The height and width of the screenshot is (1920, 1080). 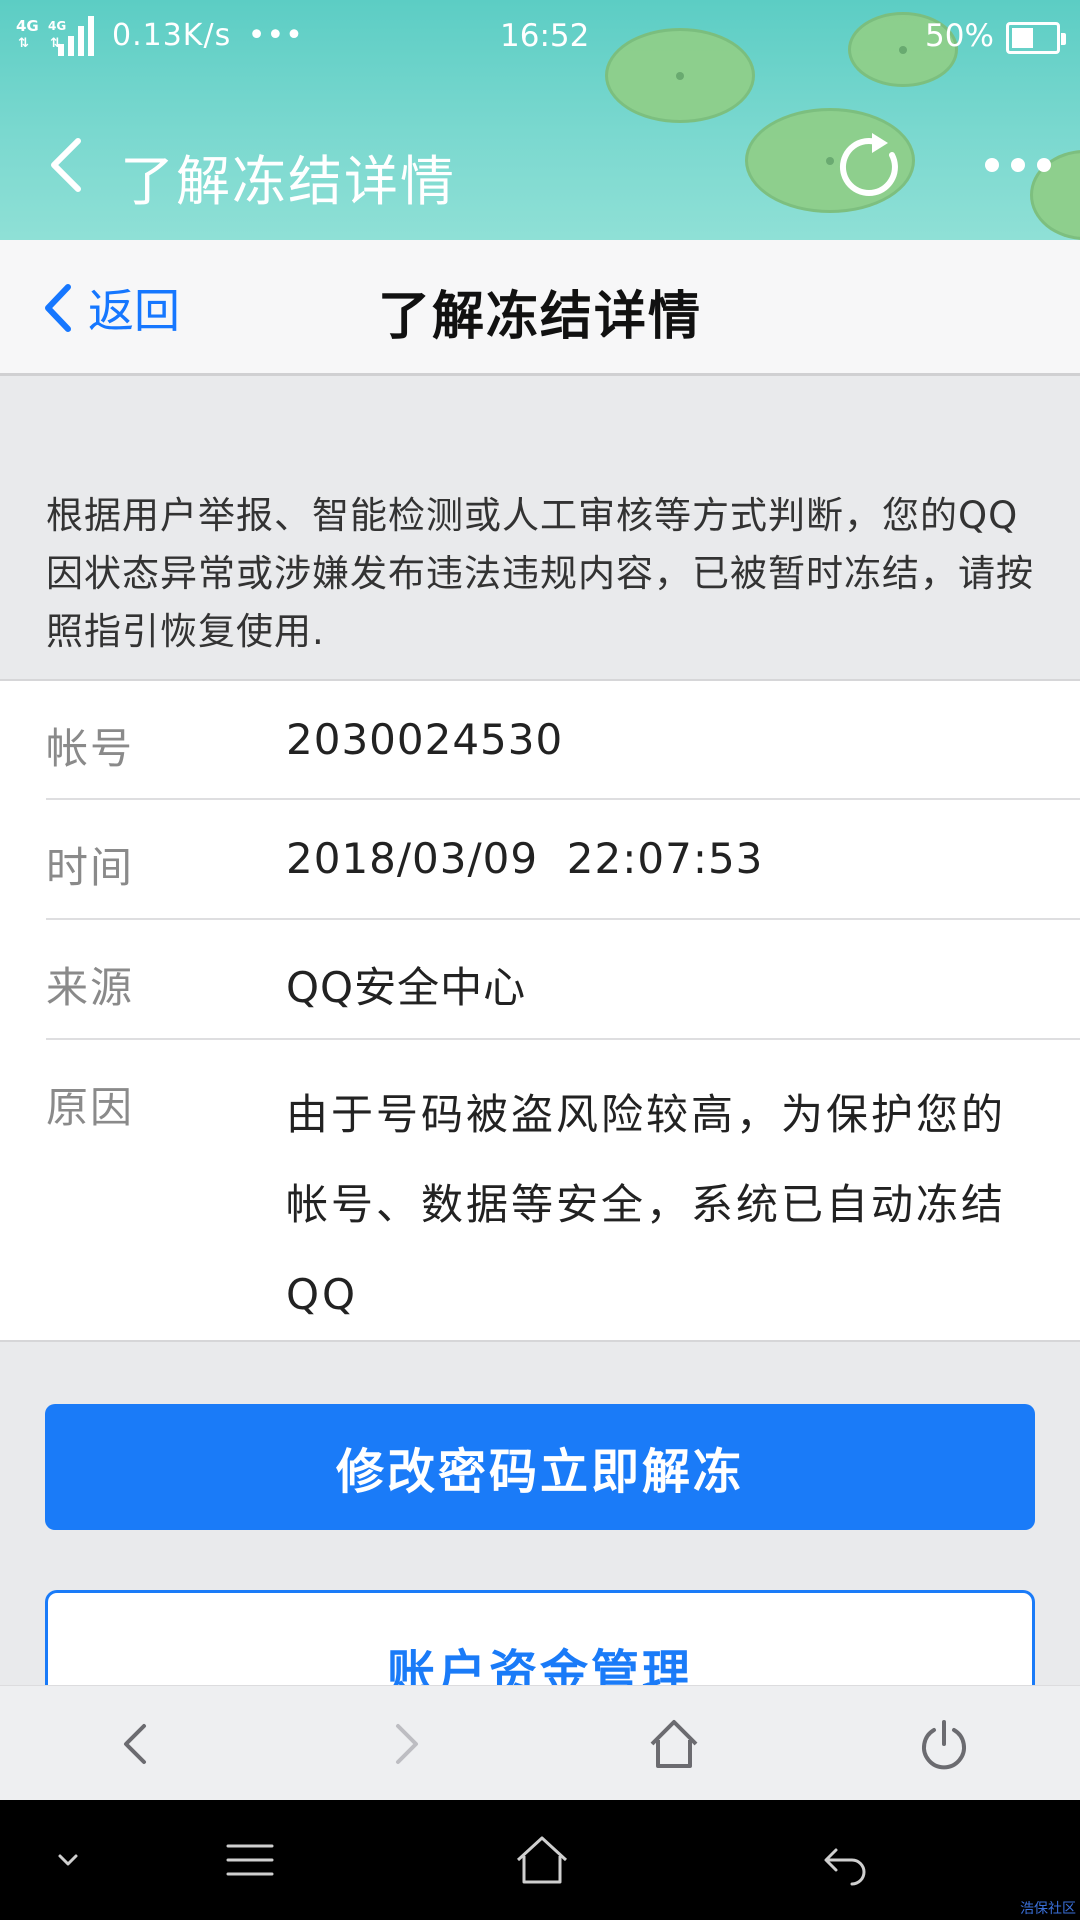 What do you see at coordinates (23, 43) in the screenshot?
I see `data-arrows-icon: ⇅` at bounding box center [23, 43].